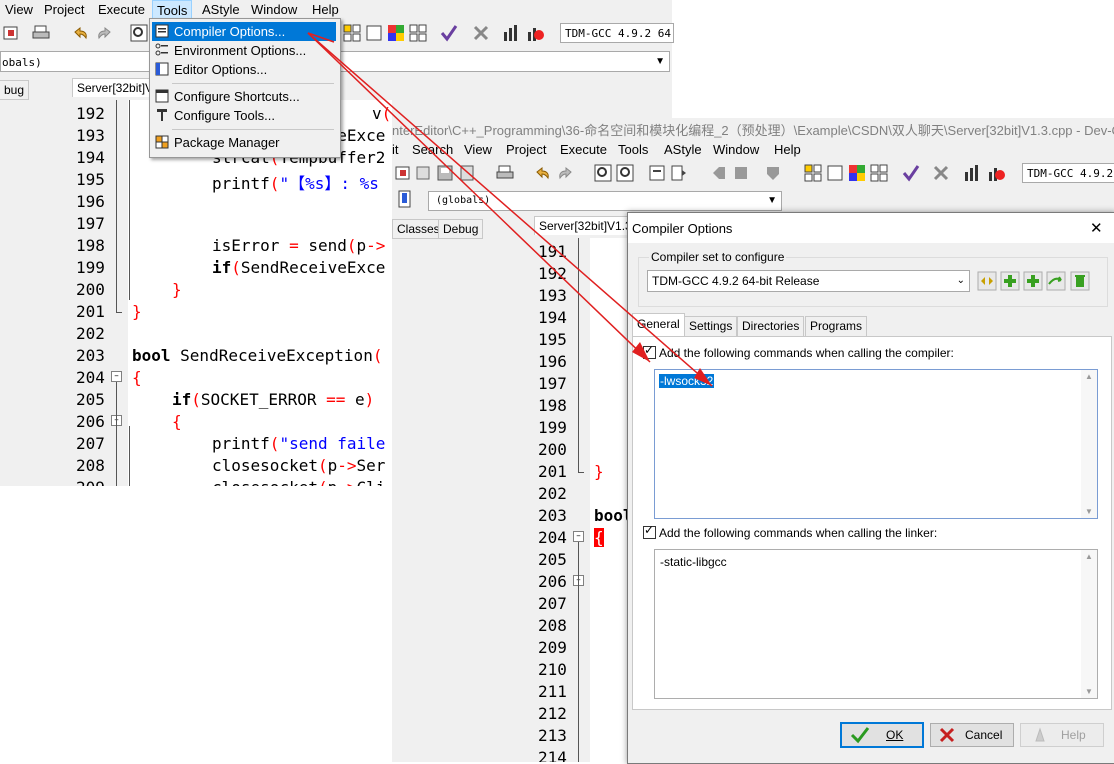 This screenshot has width=1114, height=764. Describe the element at coordinates (876, 444) in the screenshot. I see `compiler-cmd-textarea: -lwsock32 ▲ ▼` at that location.